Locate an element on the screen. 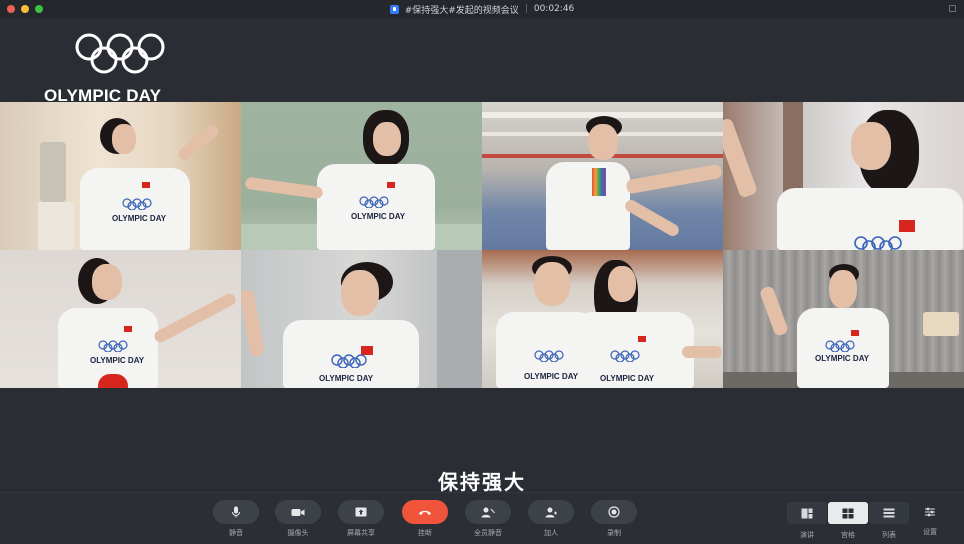 This screenshot has width=964, height=544. screen-share-icon is located at coordinates (361, 512).